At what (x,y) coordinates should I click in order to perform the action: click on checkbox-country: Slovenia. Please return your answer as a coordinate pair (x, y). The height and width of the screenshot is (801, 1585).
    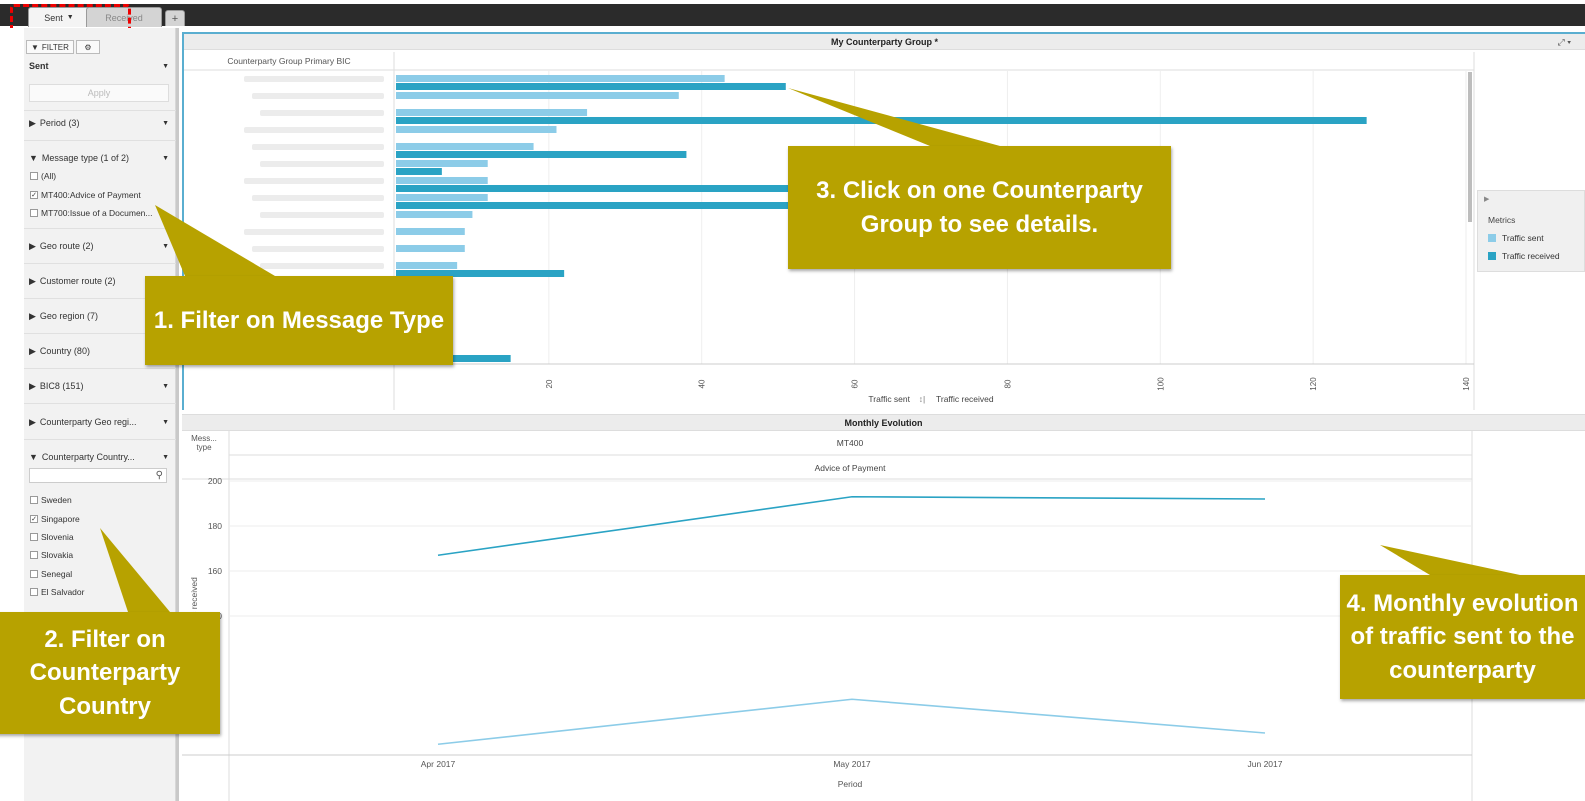
    Looking at the image, I should click on (52, 537).